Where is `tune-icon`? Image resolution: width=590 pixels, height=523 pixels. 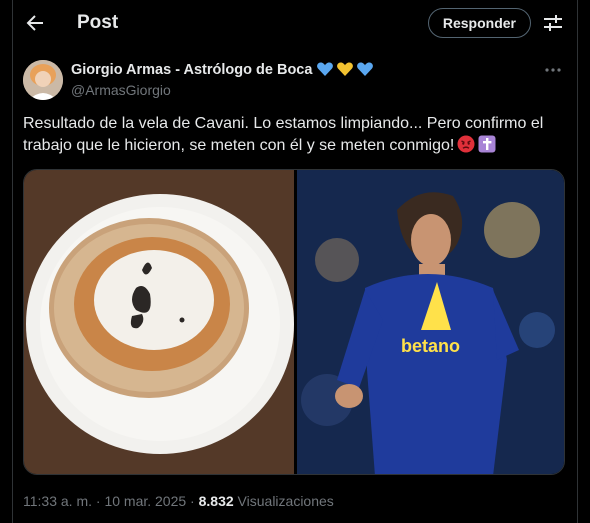
tune-icon is located at coordinates (553, 23).